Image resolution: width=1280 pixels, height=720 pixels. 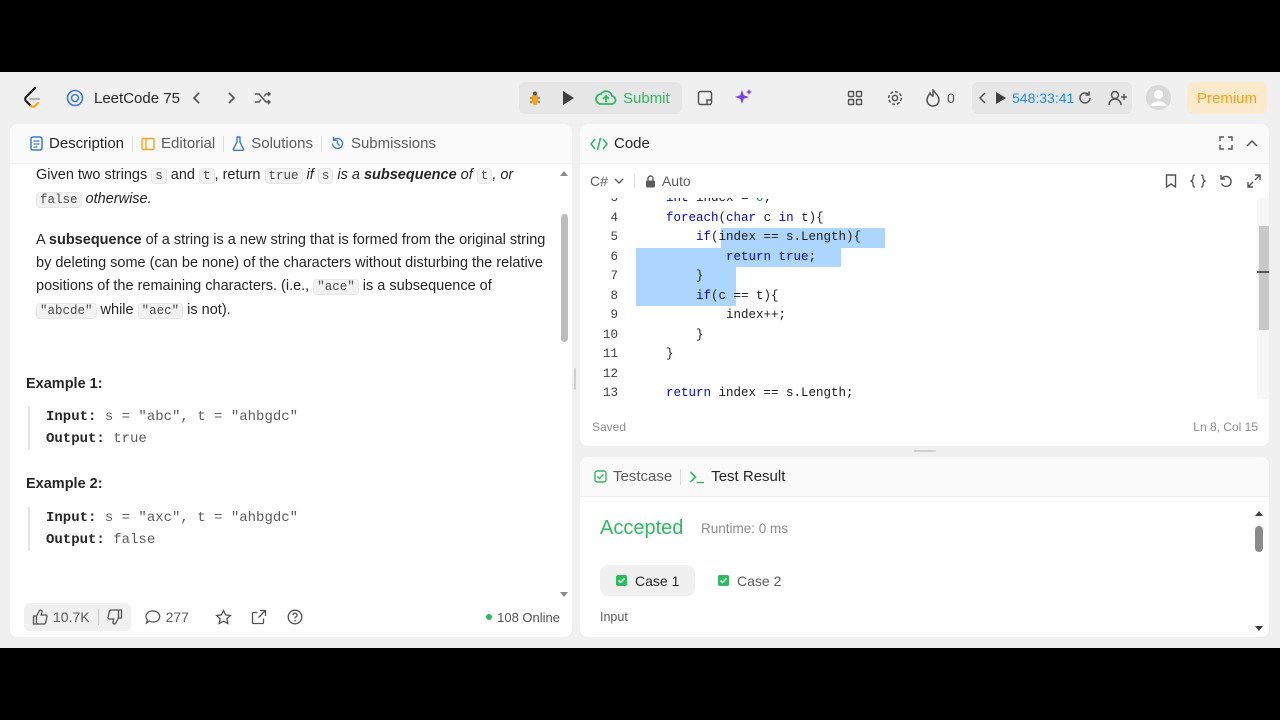 I want to click on tab-solutions: Solutions, so click(x=272, y=143).